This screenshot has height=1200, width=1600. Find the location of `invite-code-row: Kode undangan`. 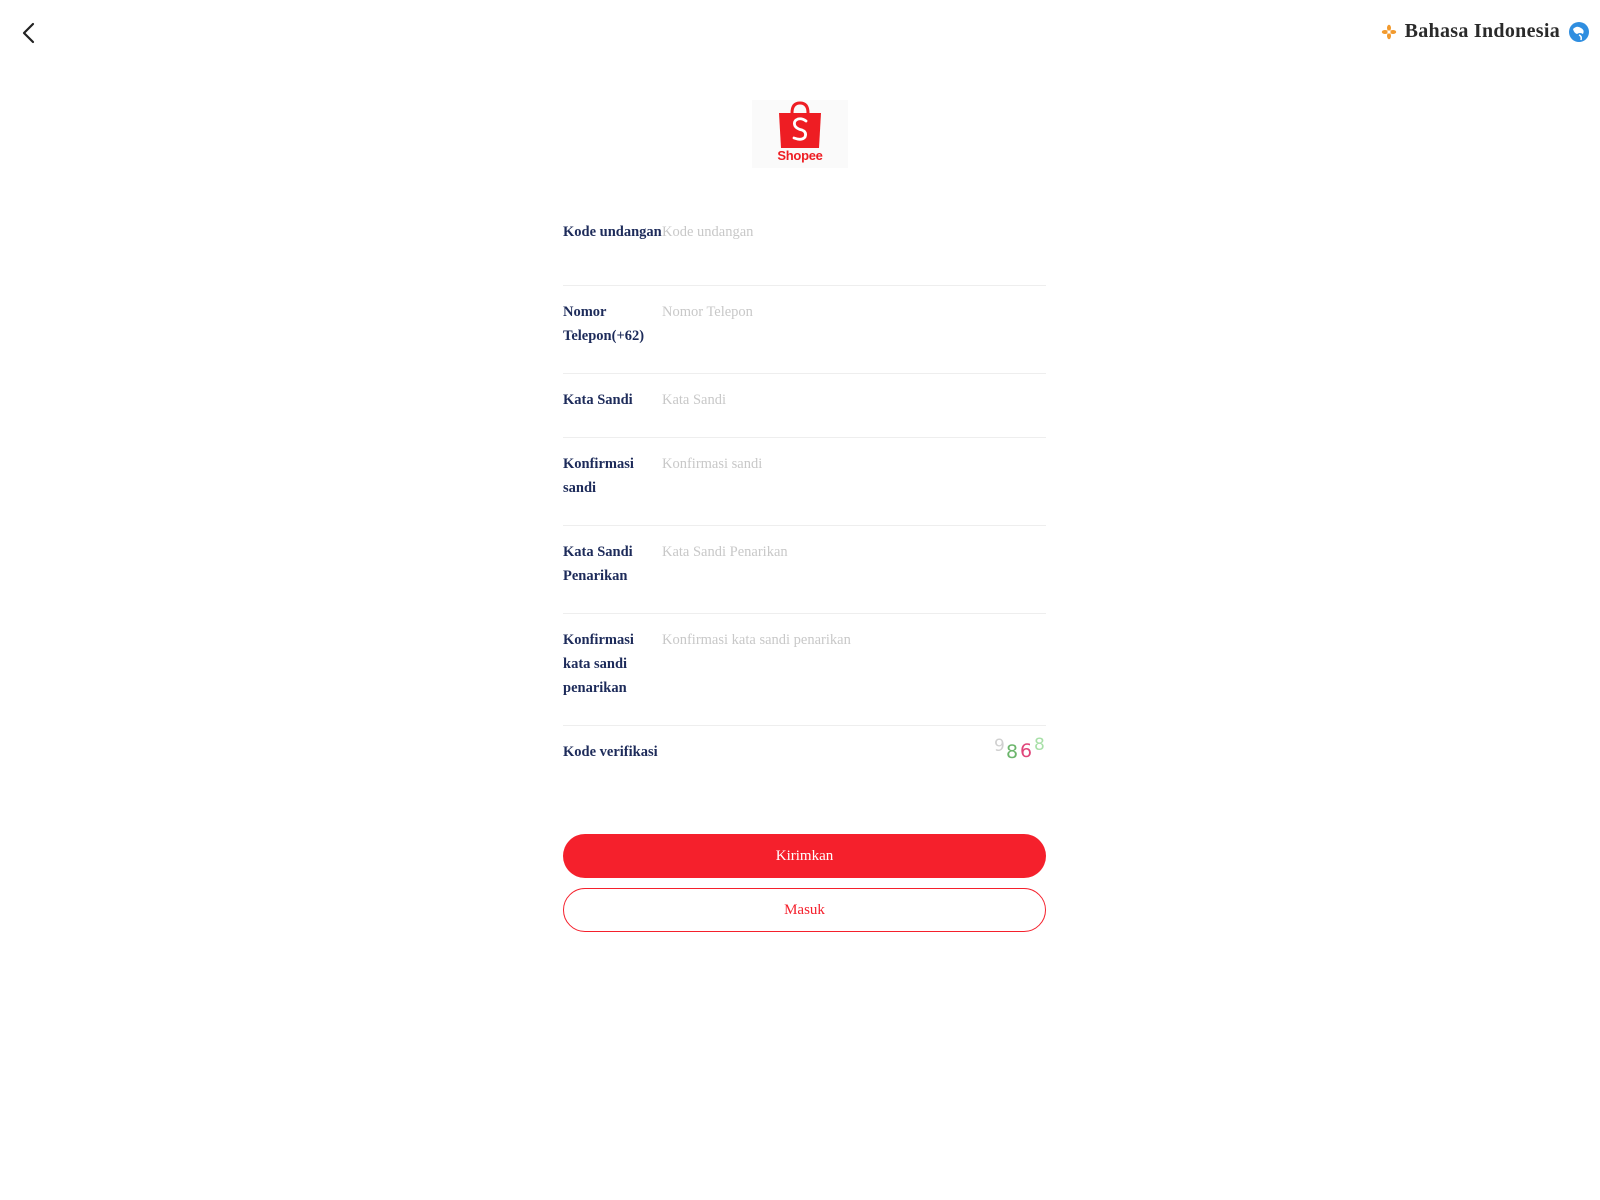

invite-code-row: Kode undangan is located at coordinates (804, 246).